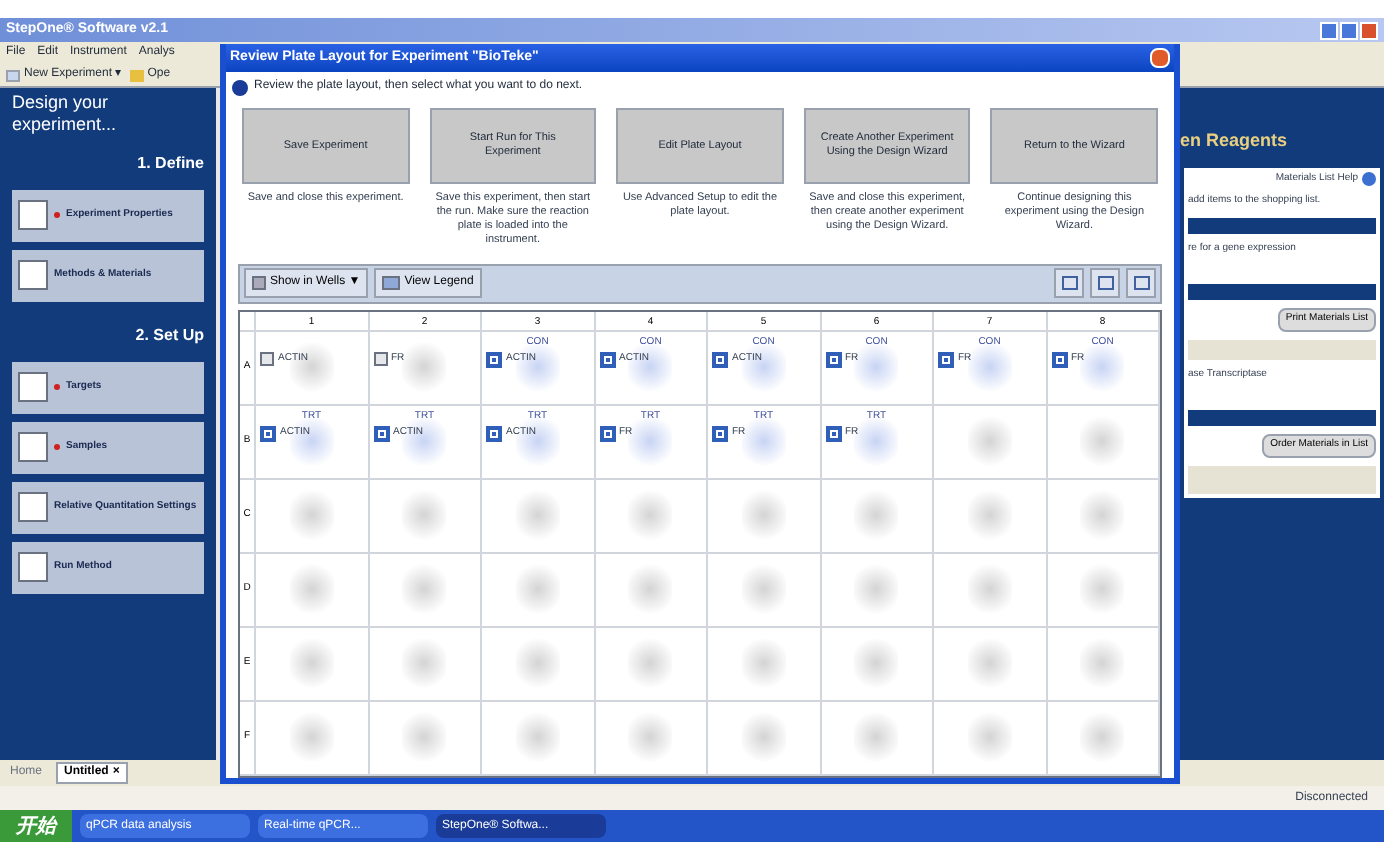  Describe the element at coordinates (170, 163) in the screenshot. I see `section-title: 1. Define` at that location.